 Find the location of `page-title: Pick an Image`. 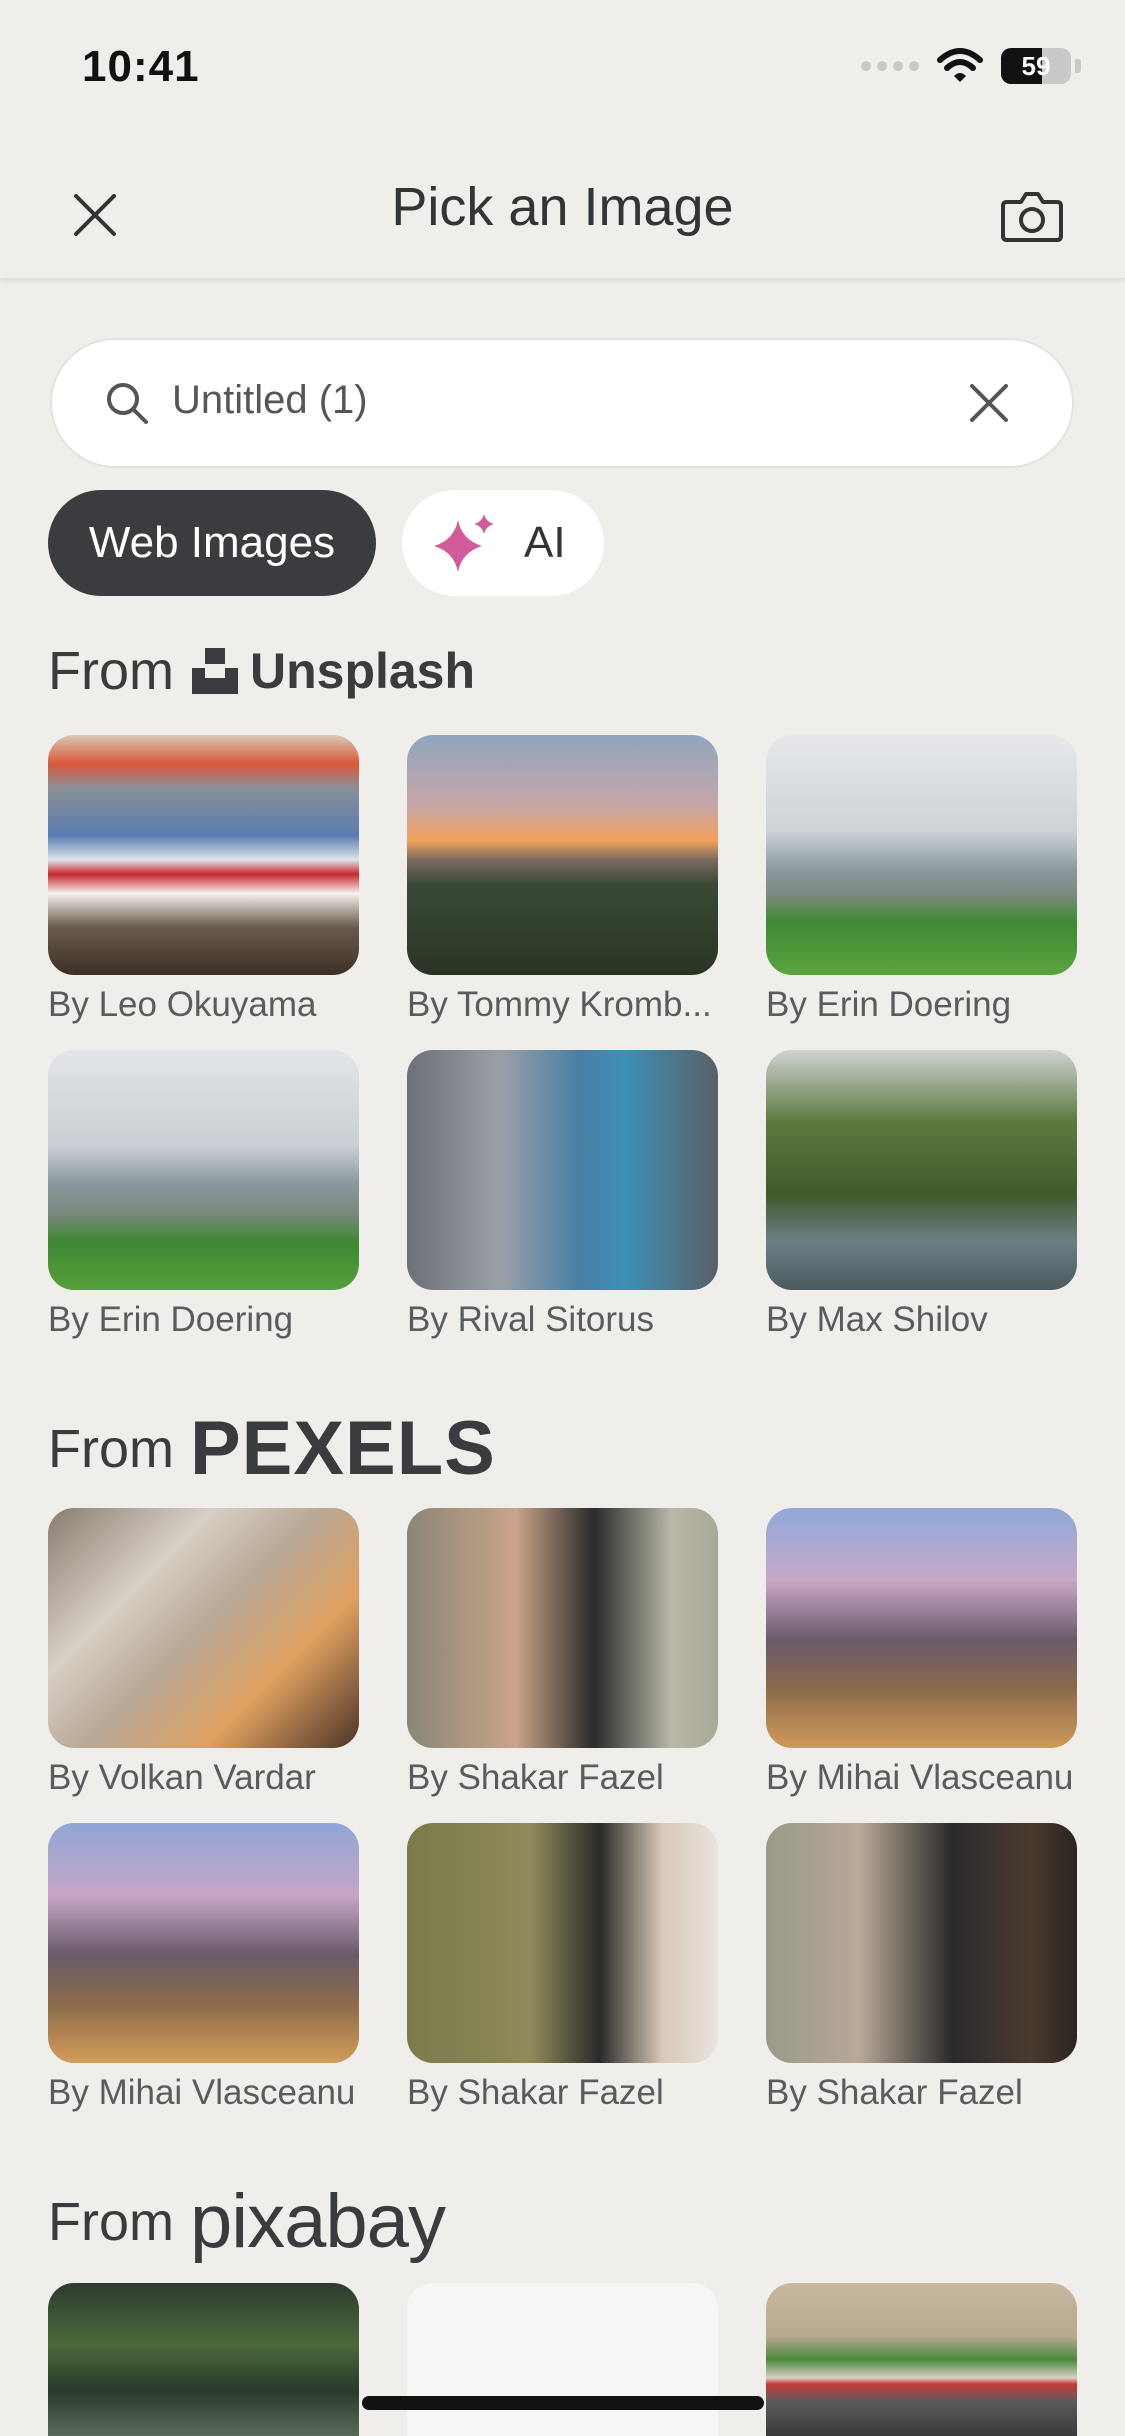

page-title: Pick an Image is located at coordinates (562, 207).